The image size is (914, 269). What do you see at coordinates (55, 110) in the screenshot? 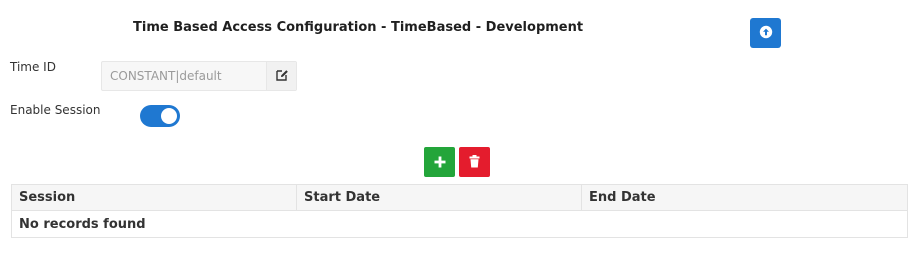
I see `enable-session-label: Enable Session` at bounding box center [55, 110].